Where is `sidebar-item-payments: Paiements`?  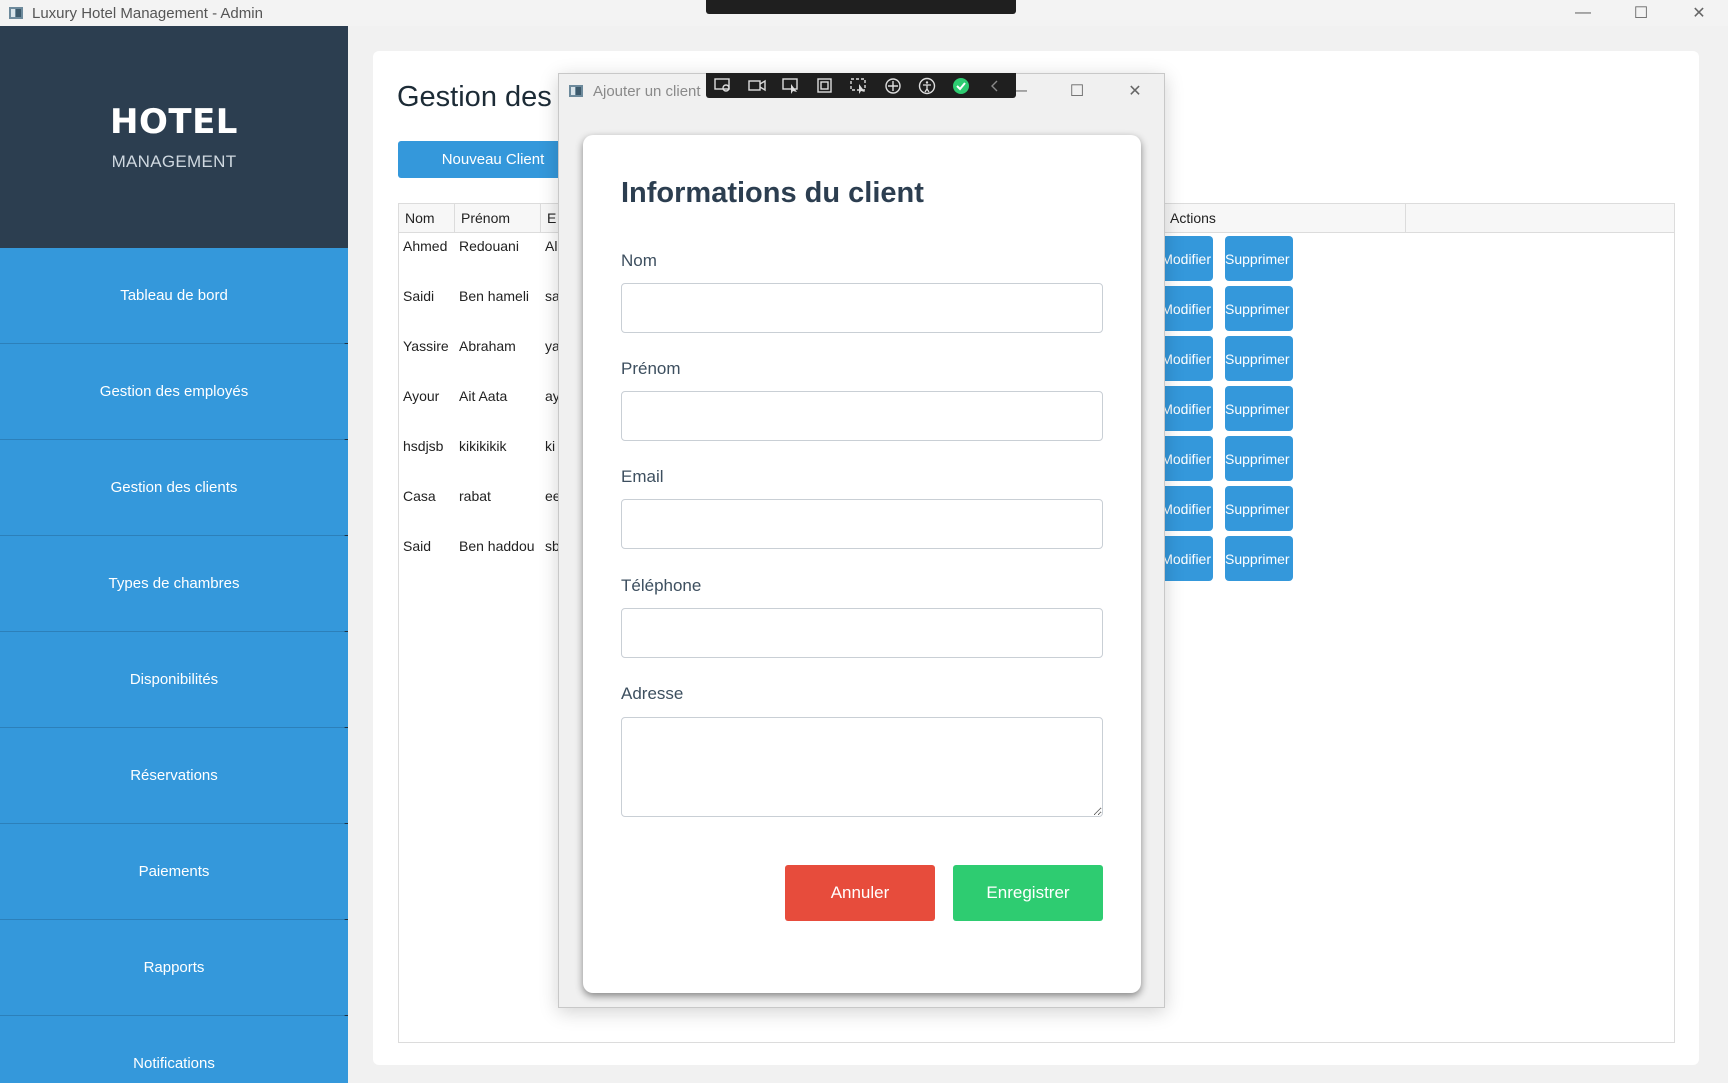 sidebar-item-payments: Paiements is located at coordinates (174, 873).